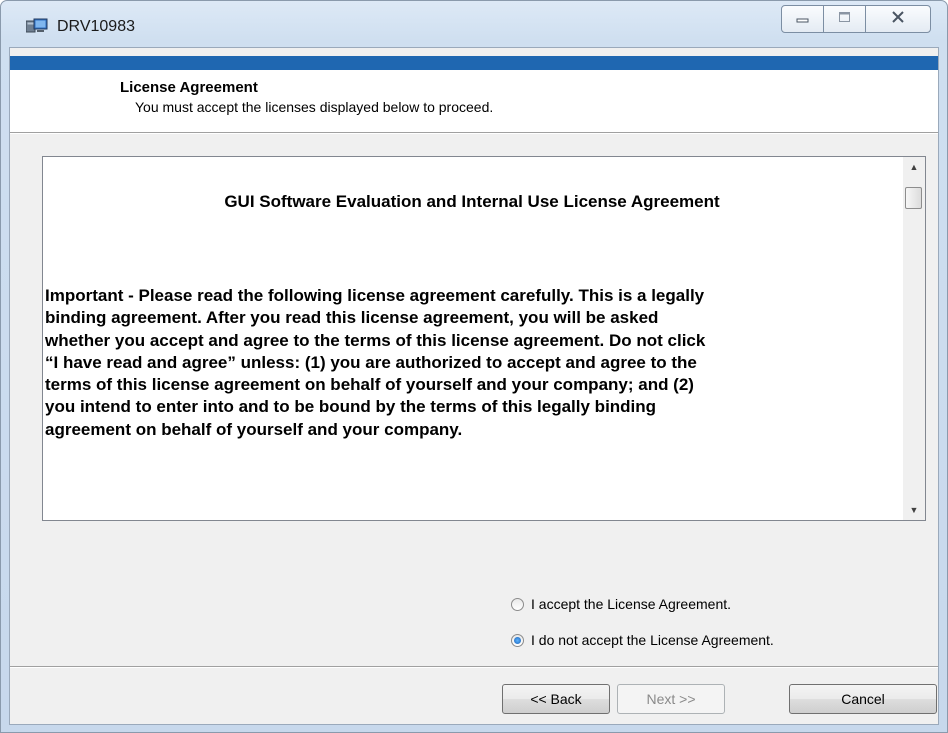 The width and height of the screenshot is (948, 733). I want to click on scroll-up-arrow-icon: ▲, so click(914, 167).